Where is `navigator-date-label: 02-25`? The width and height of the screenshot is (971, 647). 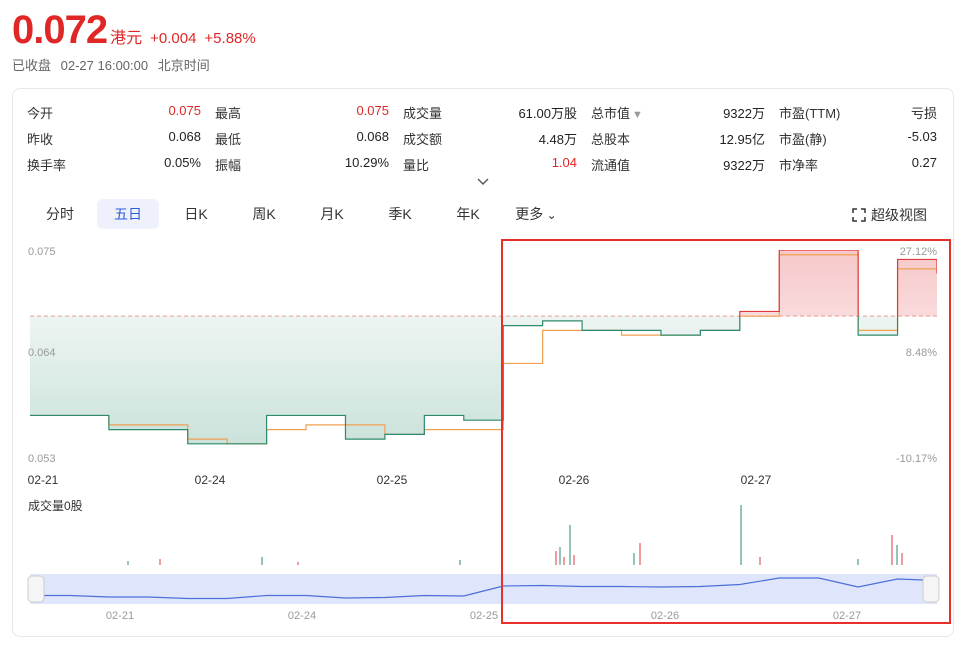
navigator-date-label: 02-25 is located at coordinates (484, 616).